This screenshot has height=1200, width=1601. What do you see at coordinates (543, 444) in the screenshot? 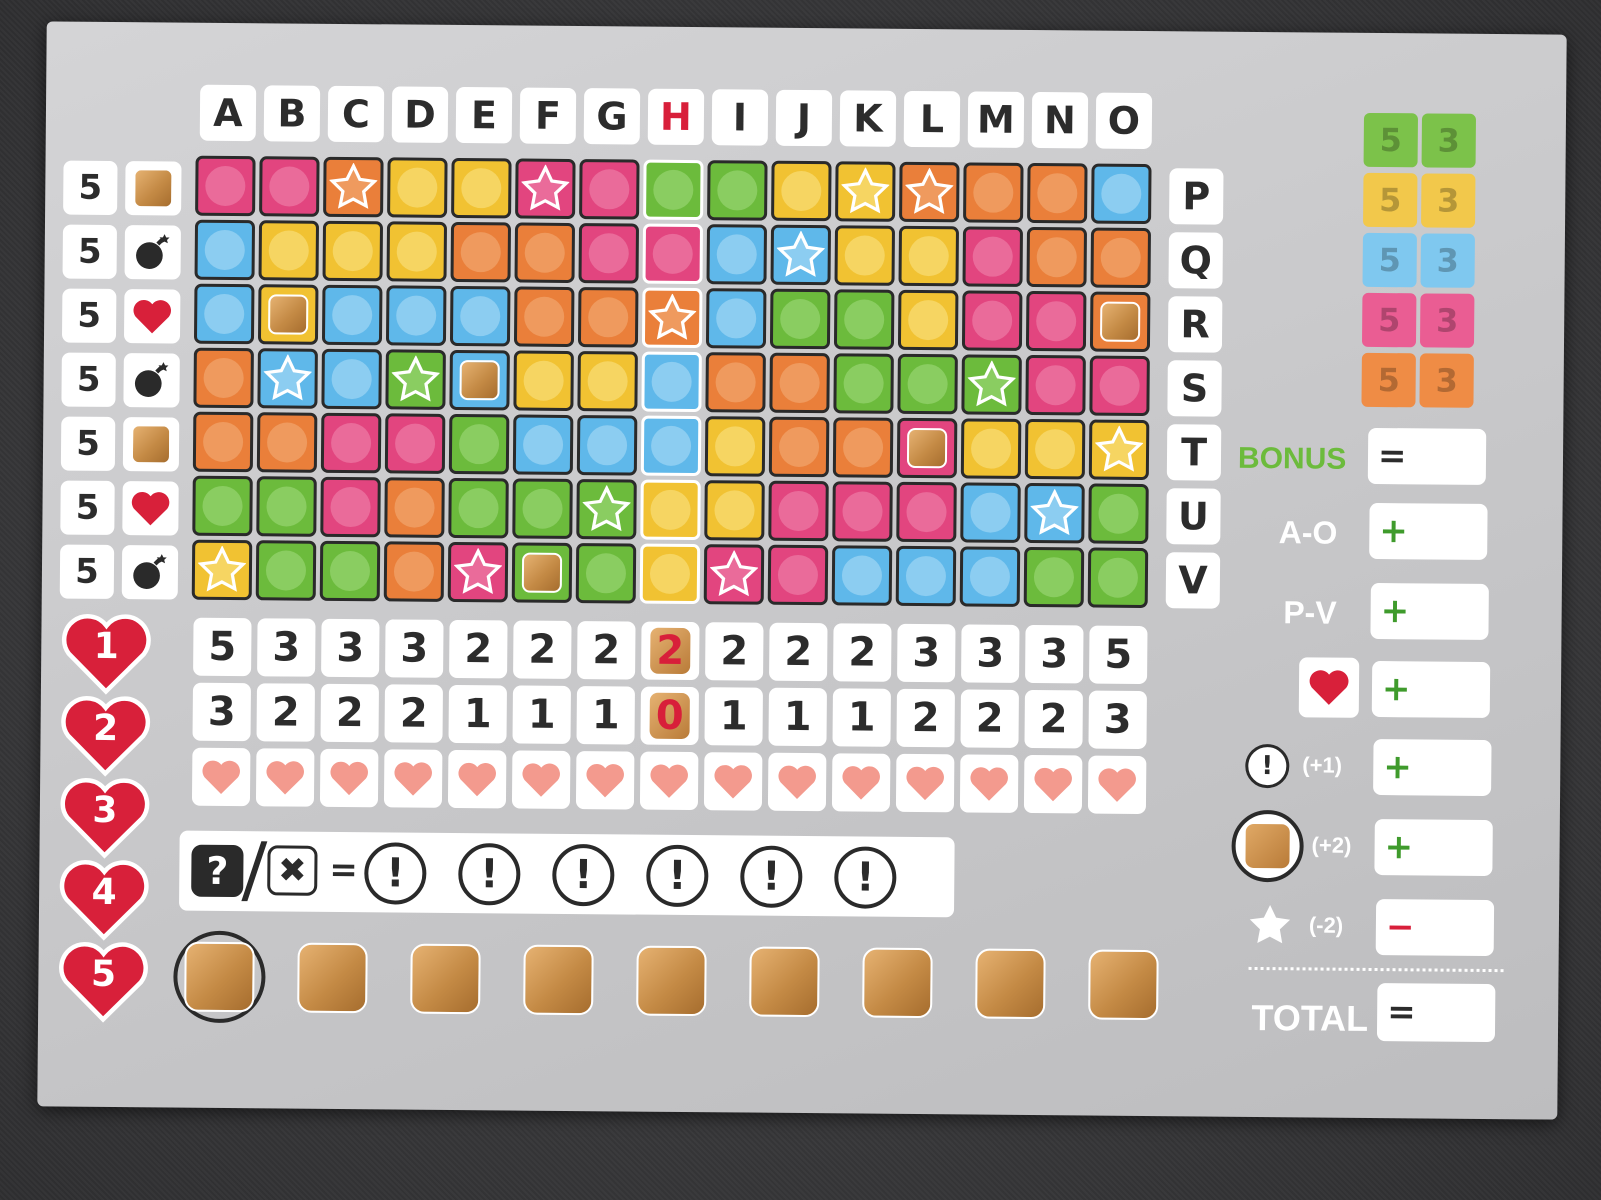
I see `grid-cell-ft` at bounding box center [543, 444].